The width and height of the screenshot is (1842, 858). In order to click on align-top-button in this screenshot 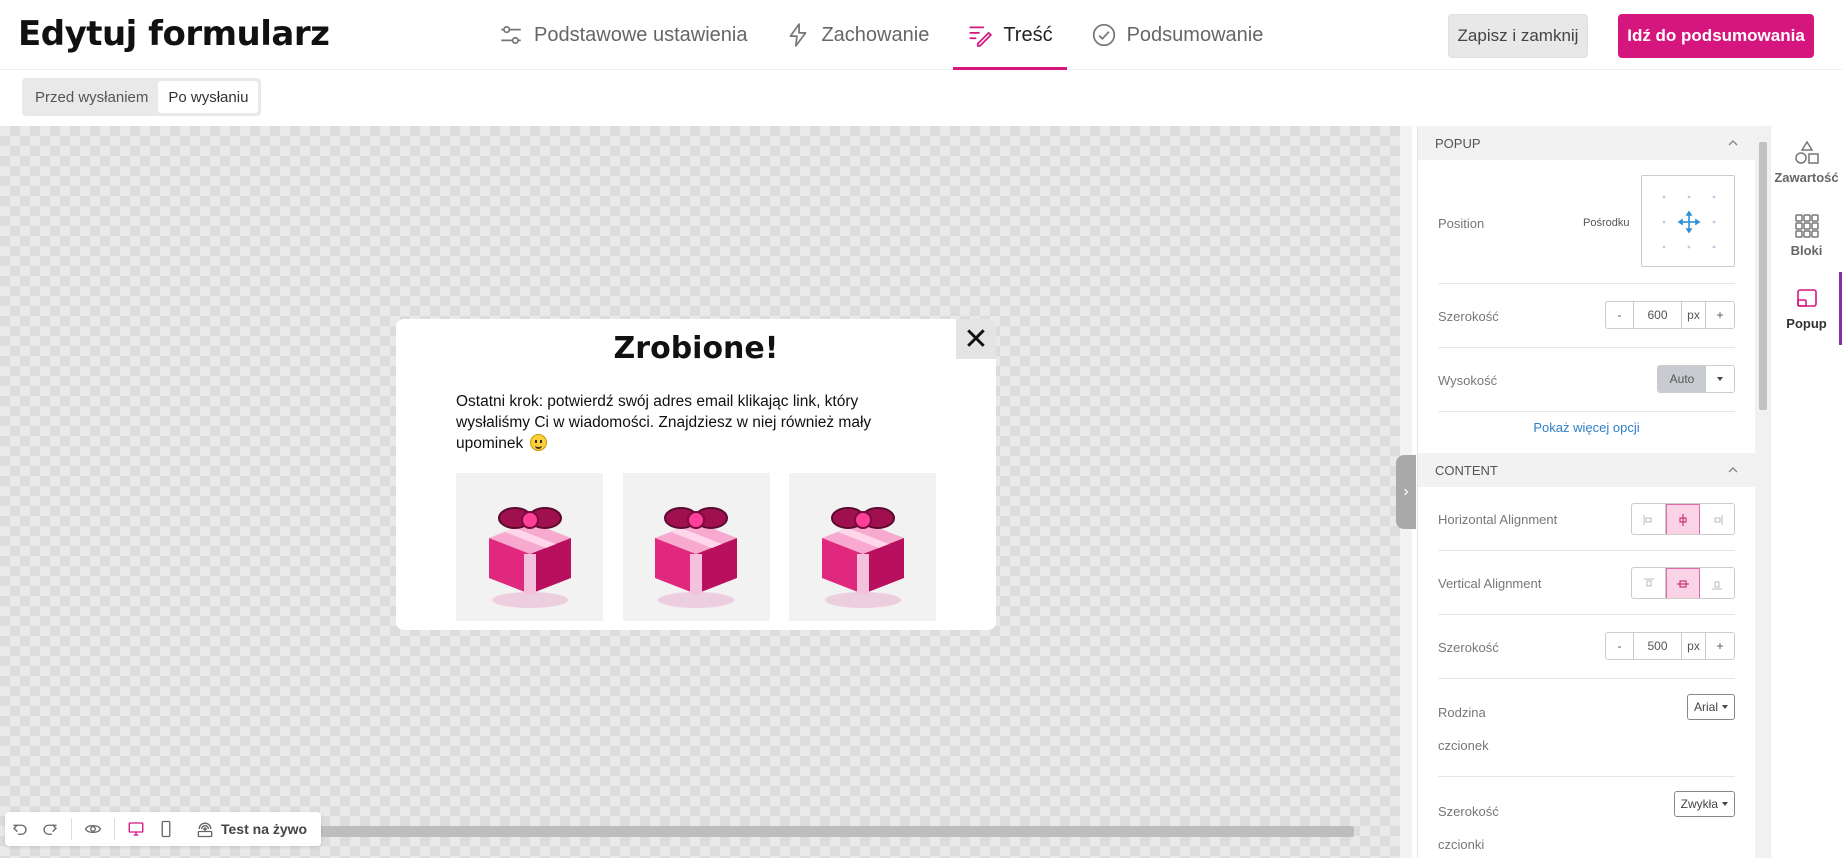, I will do `click(1649, 583)`.